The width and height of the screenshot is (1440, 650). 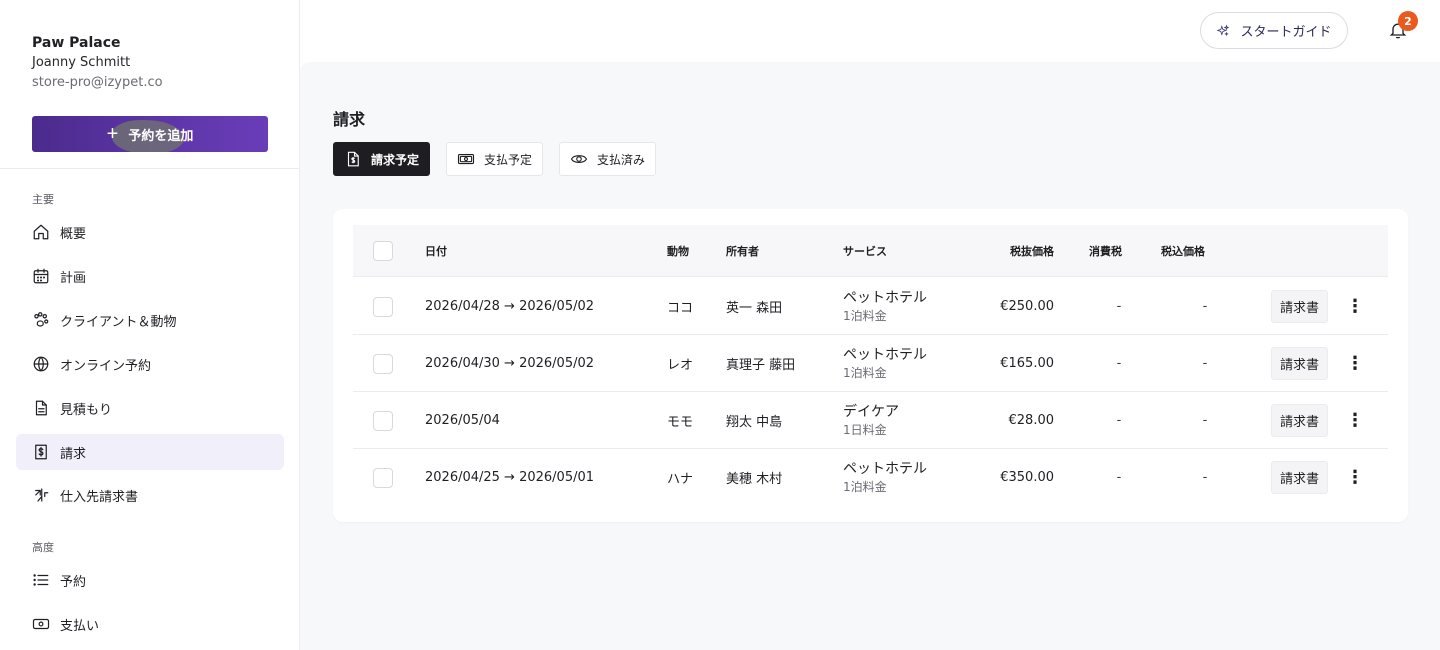 What do you see at coordinates (43, 199) in the screenshot?
I see `section-label-main: 主要` at bounding box center [43, 199].